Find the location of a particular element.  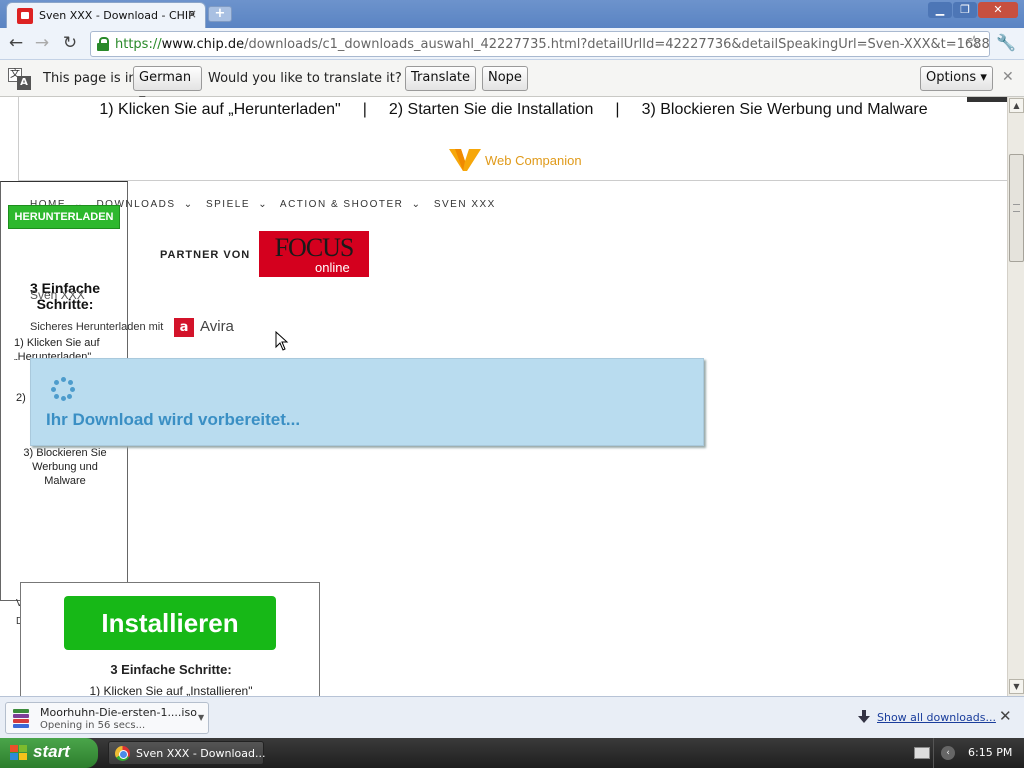

archive-file-icon is located at coordinates (21, 719).